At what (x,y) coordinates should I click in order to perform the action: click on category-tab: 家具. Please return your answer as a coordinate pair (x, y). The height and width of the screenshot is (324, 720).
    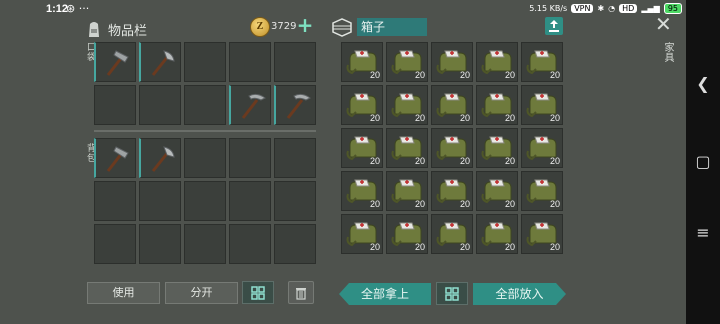
    Looking at the image, I should click on (667, 52).